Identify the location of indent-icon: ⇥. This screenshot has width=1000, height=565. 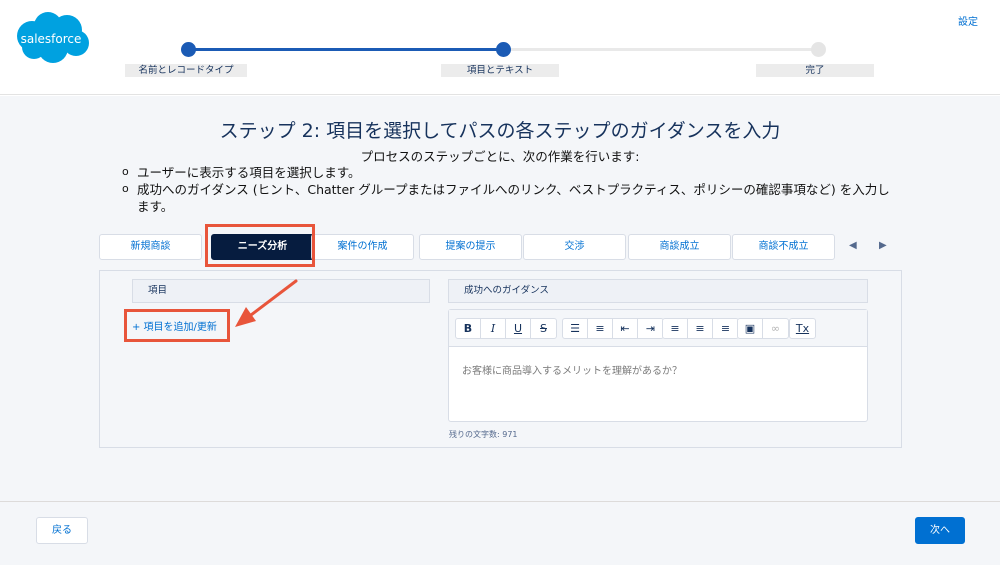
(650, 328).